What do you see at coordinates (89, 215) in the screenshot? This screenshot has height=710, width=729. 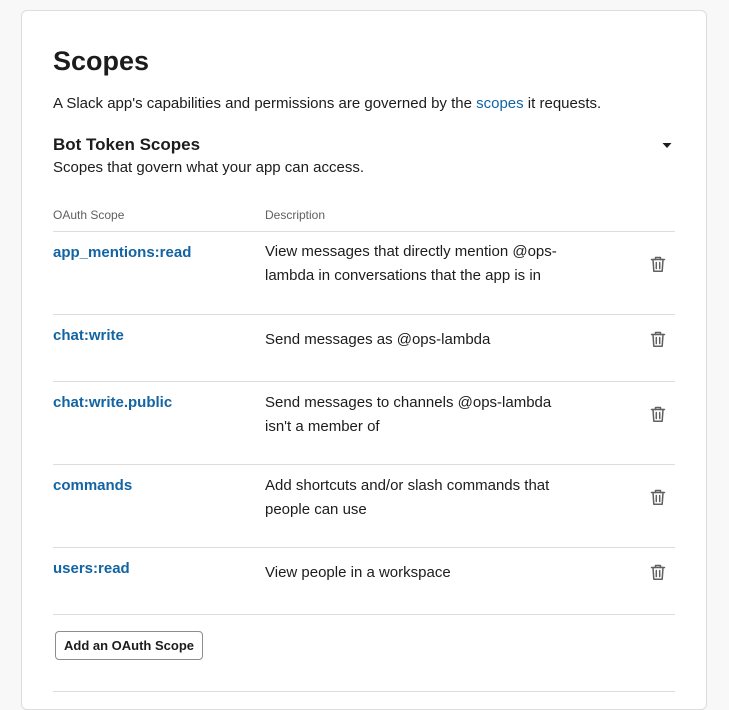 I see `column-header-oauth-scope: OAuth Scope` at bounding box center [89, 215].